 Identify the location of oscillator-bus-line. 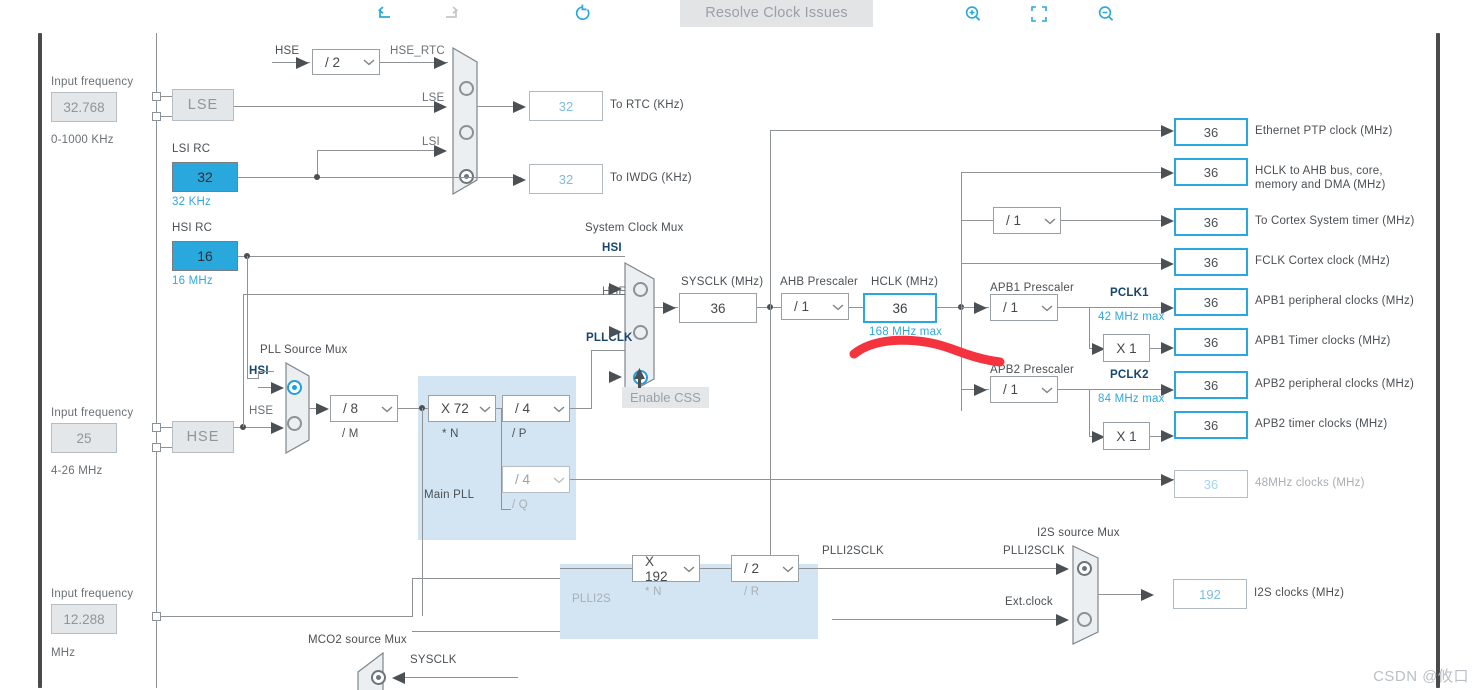
(156, 360).